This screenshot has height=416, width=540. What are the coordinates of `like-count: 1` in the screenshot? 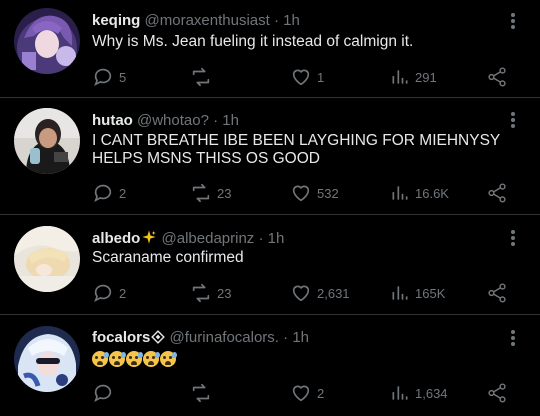 It's located at (321, 77).